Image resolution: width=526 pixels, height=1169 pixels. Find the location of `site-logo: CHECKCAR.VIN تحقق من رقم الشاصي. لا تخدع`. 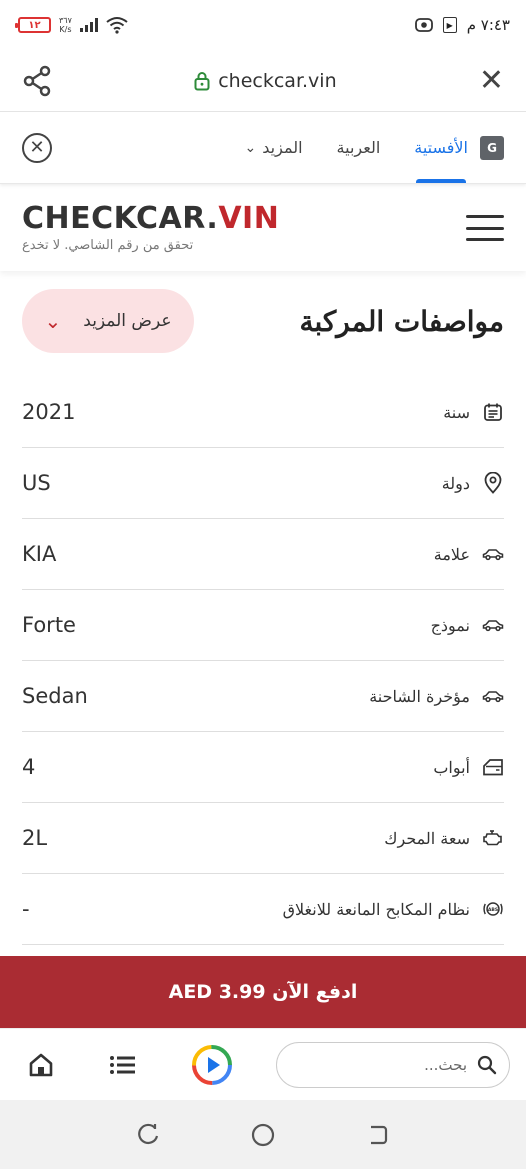

site-logo: CHECKCAR.VIN تحقق من رقم الشاصي. لا تخدع is located at coordinates (151, 226).